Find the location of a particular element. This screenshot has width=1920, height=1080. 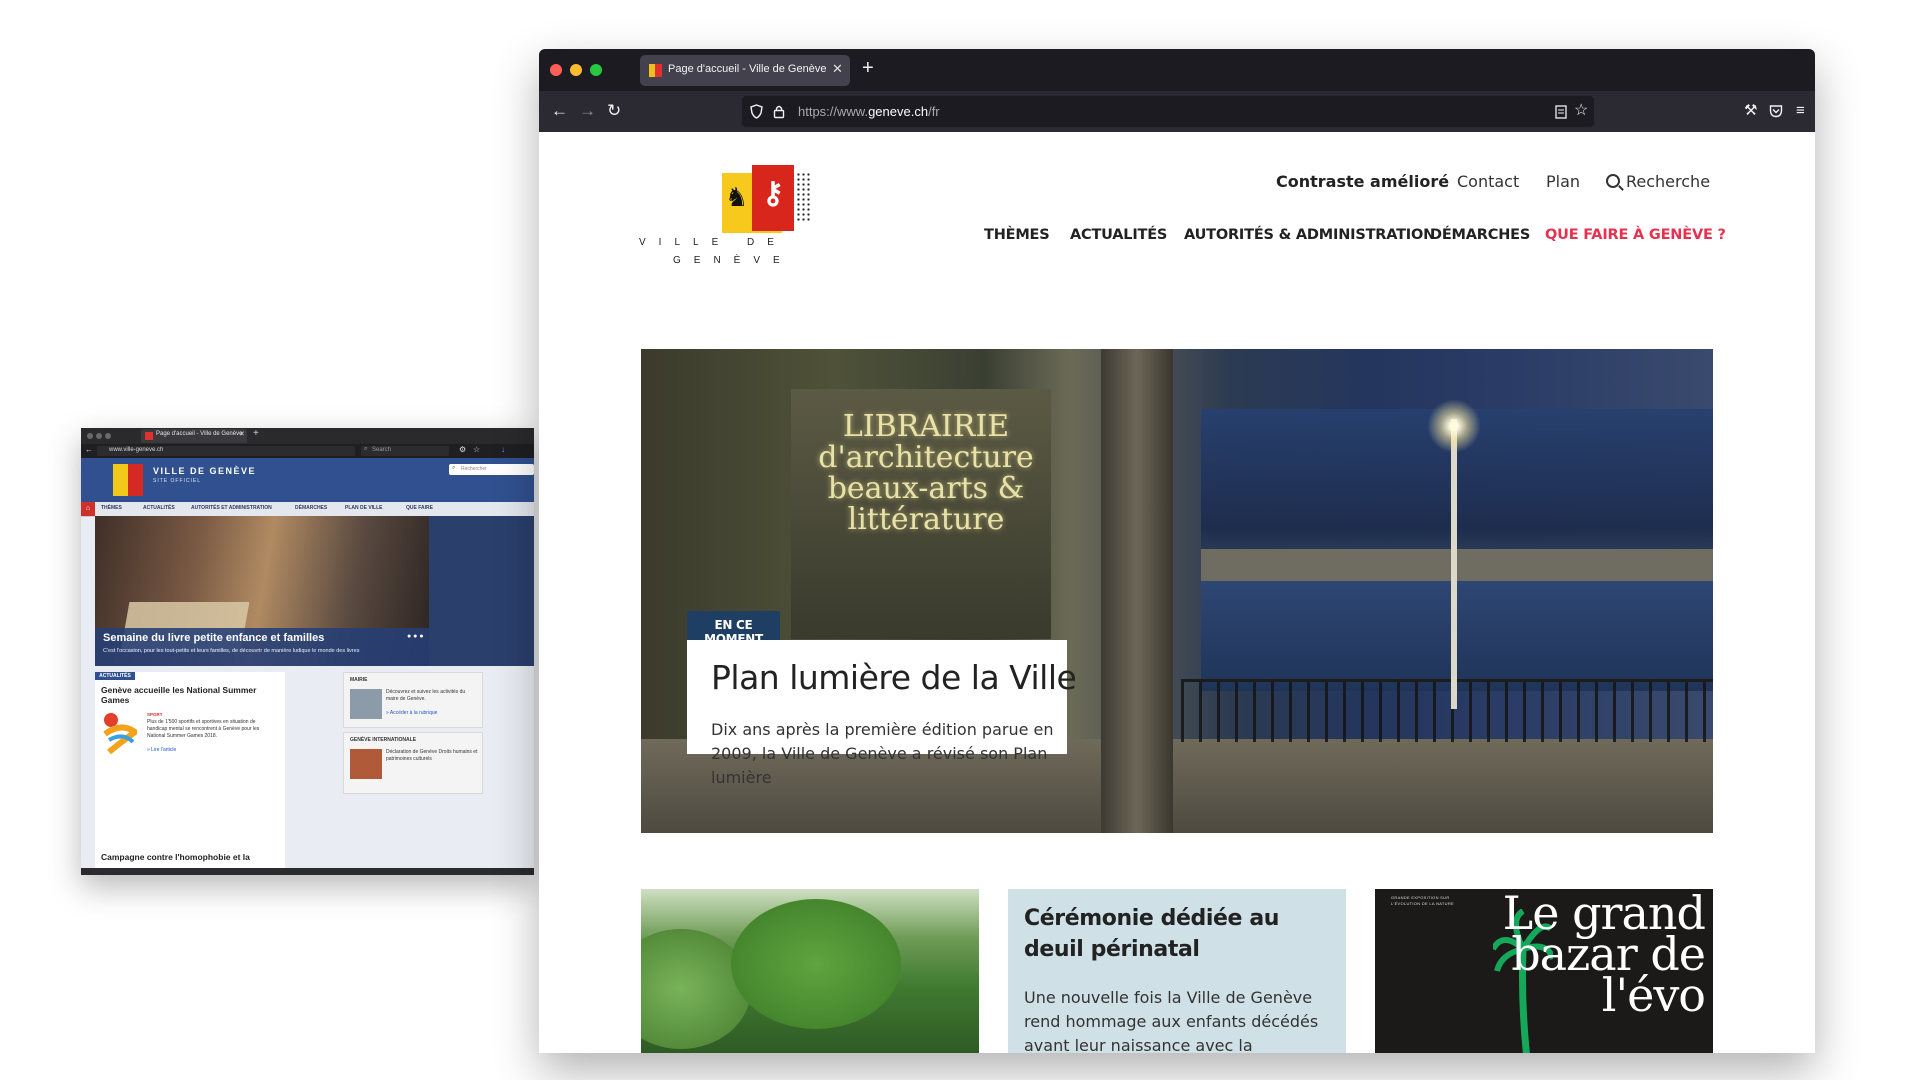

home-icon: ⌂ is located at coordinates (88, 509).